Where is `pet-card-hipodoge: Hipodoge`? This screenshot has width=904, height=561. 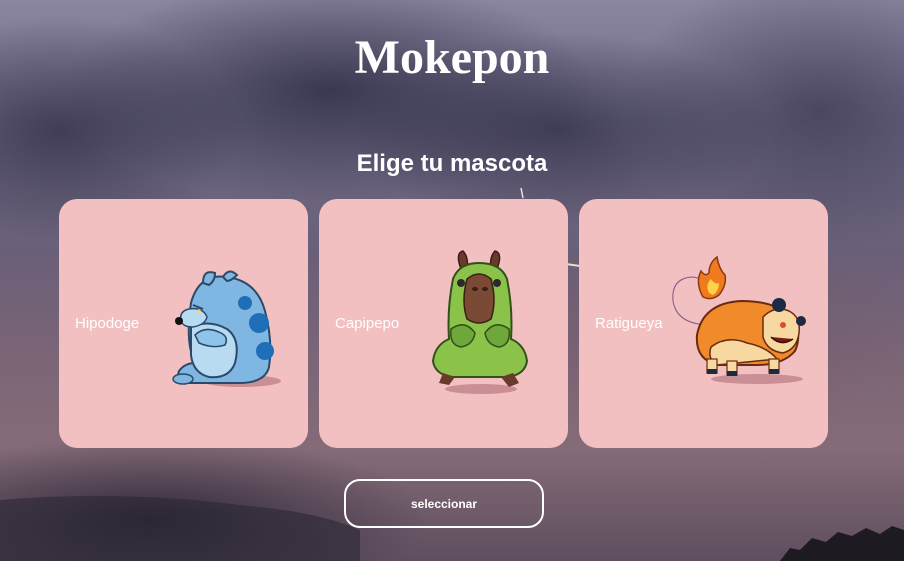
pet-card-hipodoge: Hipodoge is located at coordinates (183, 323).